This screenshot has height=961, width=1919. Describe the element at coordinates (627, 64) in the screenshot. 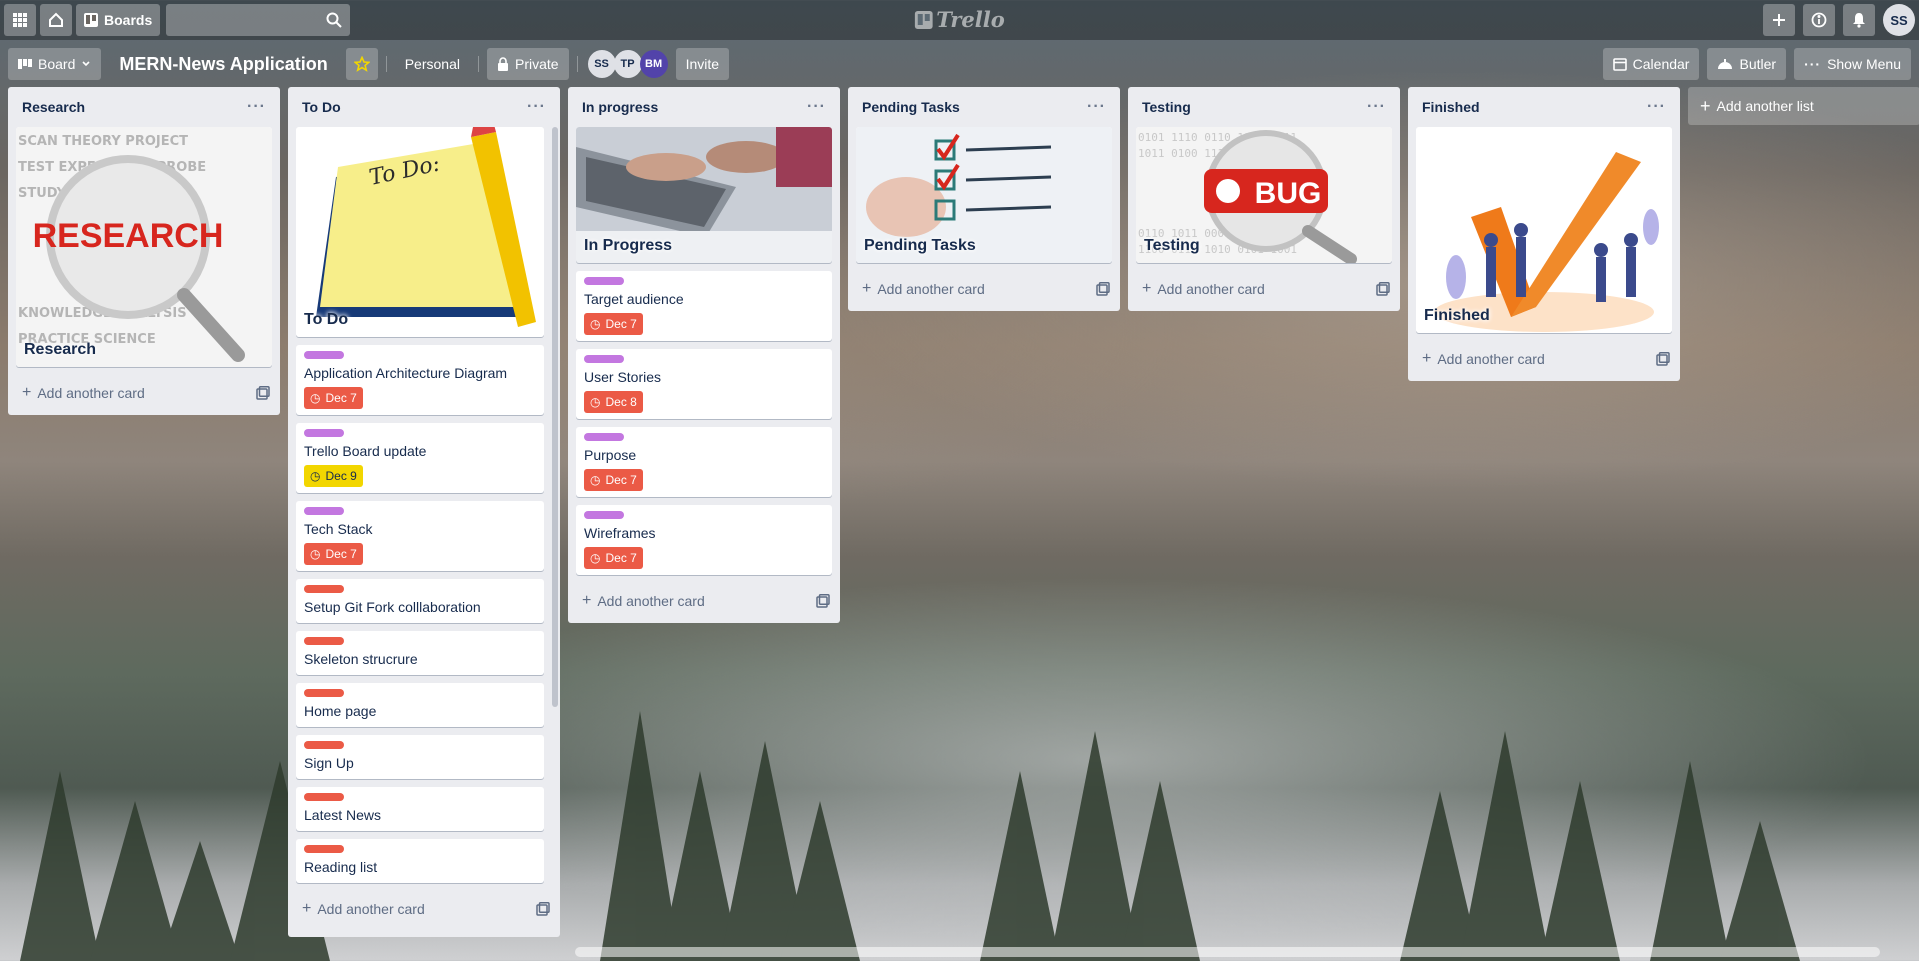

I see `member-avatar: TP` at that location.